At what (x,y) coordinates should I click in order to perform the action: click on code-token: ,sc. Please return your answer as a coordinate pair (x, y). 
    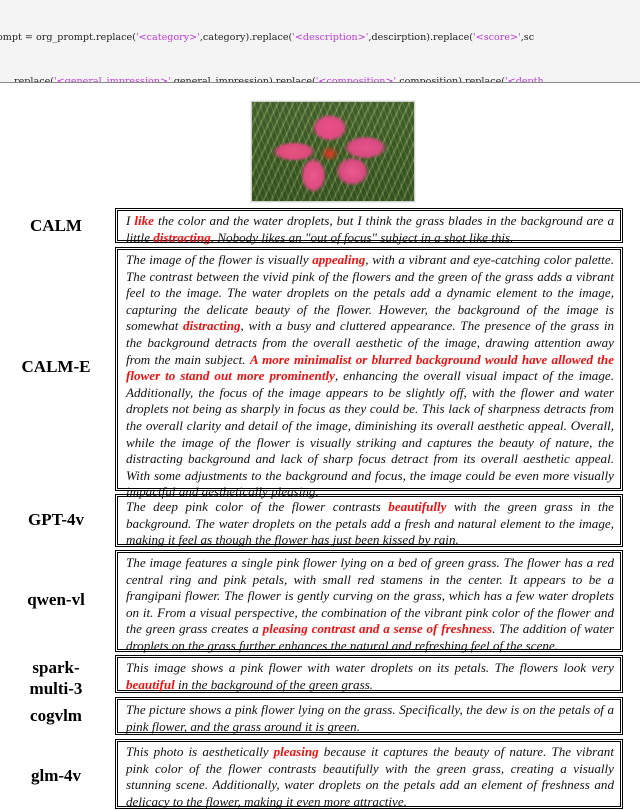
    Looking at the image, I should click on (527, 38).